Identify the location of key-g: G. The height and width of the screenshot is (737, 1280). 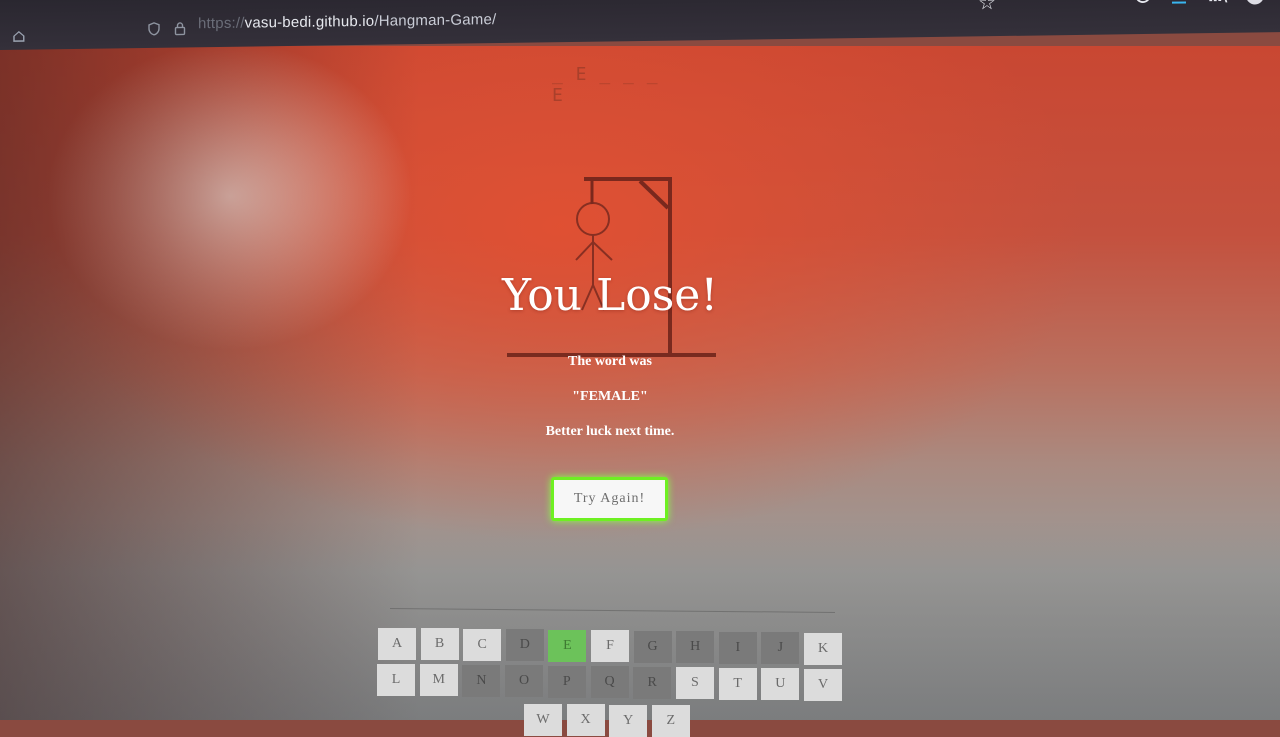
(652, 646).